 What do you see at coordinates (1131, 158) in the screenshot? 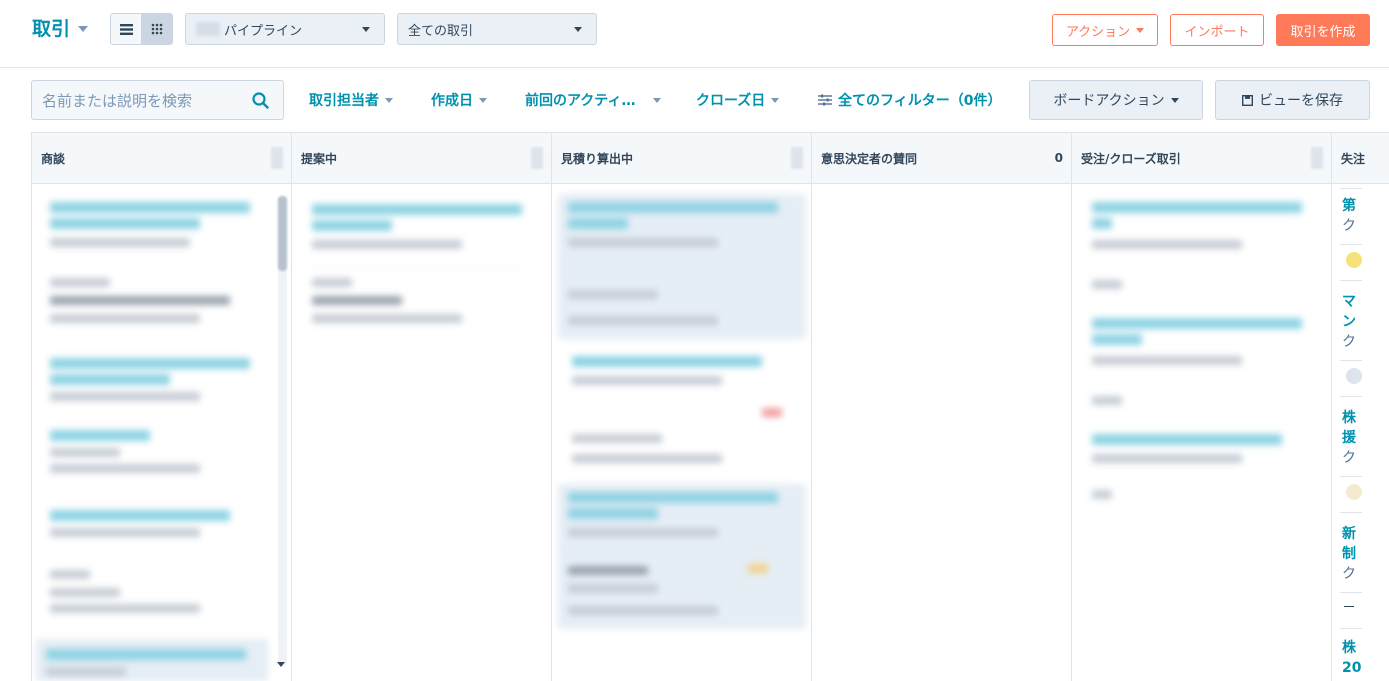
I see `column-title: 受注/クローズ取引` at bounding box center [1131, 158].